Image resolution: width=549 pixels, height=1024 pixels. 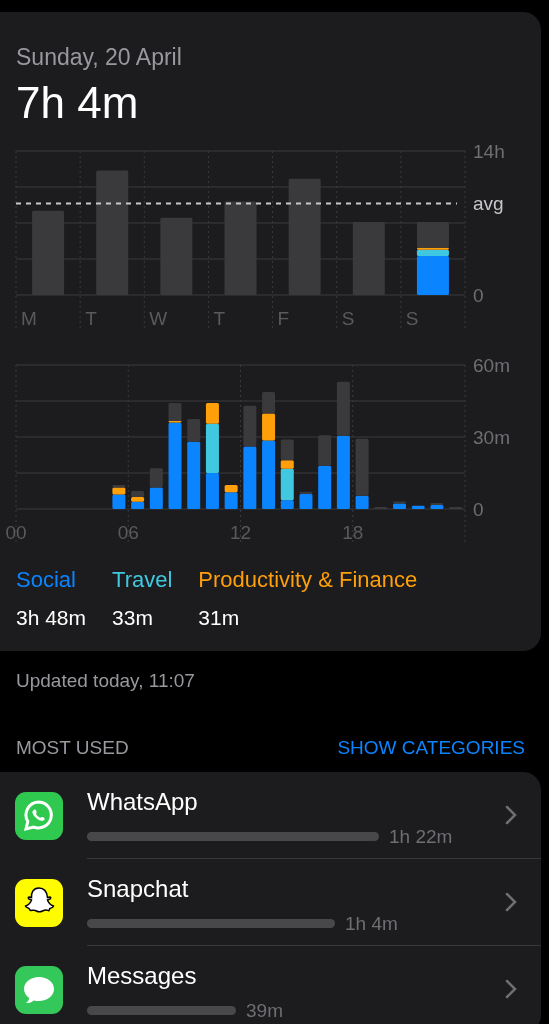 I want to click on updated-label: Updated today, 11:07, so click(x=105, y=681).